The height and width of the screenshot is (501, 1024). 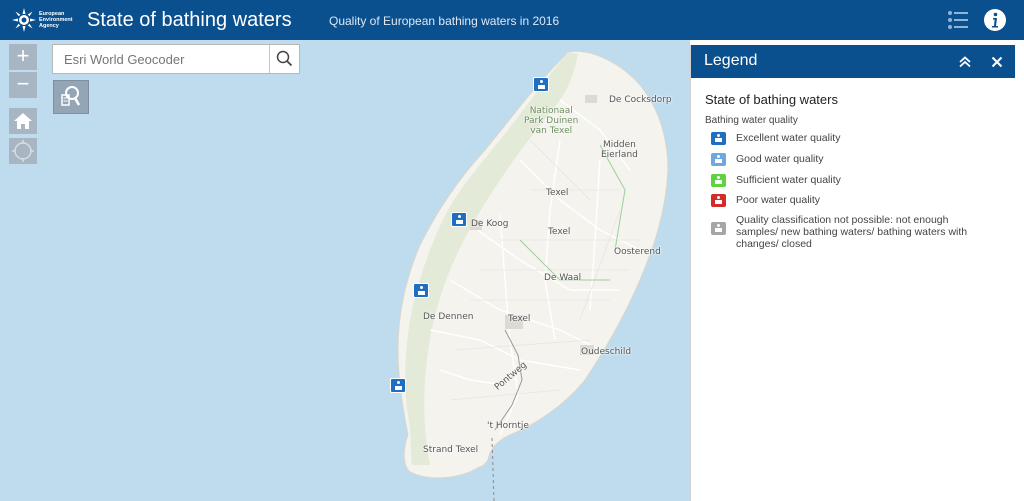 What do you see at coordinates (718, 138) in the screenshot?
I see `excellent-quality-icon` at bounding box center [718, 138].